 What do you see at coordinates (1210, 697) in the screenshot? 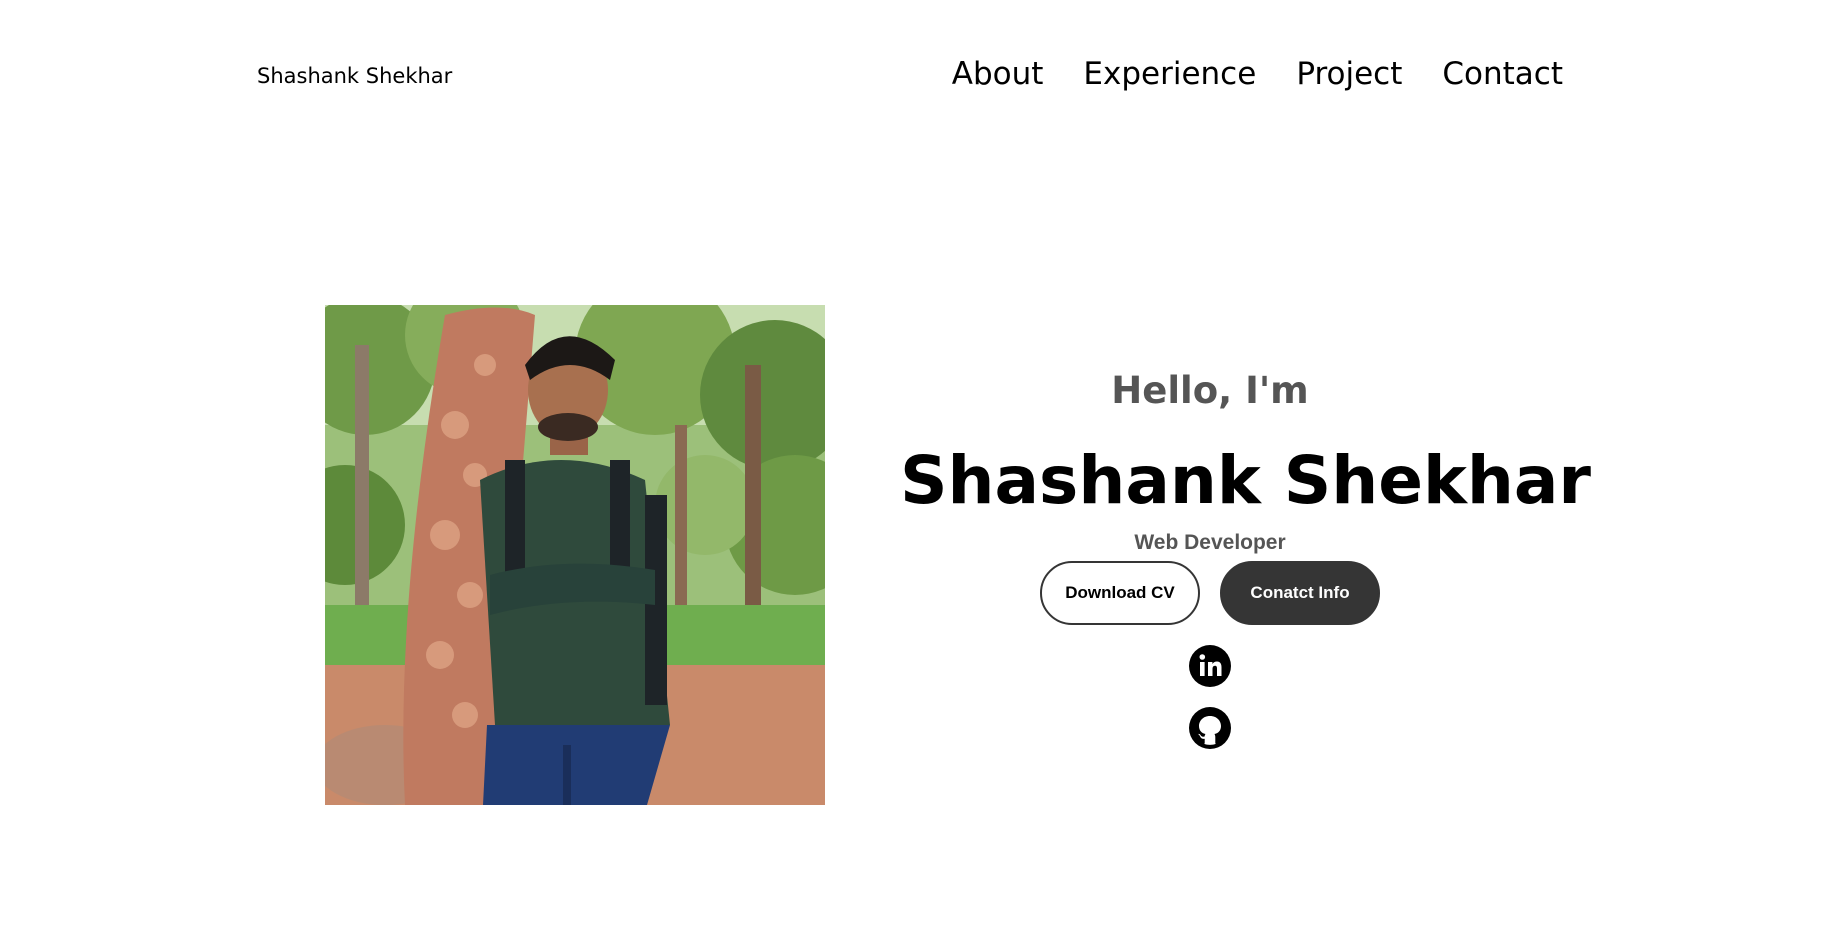
I see `social-links` at bounding box center [1210, 697].